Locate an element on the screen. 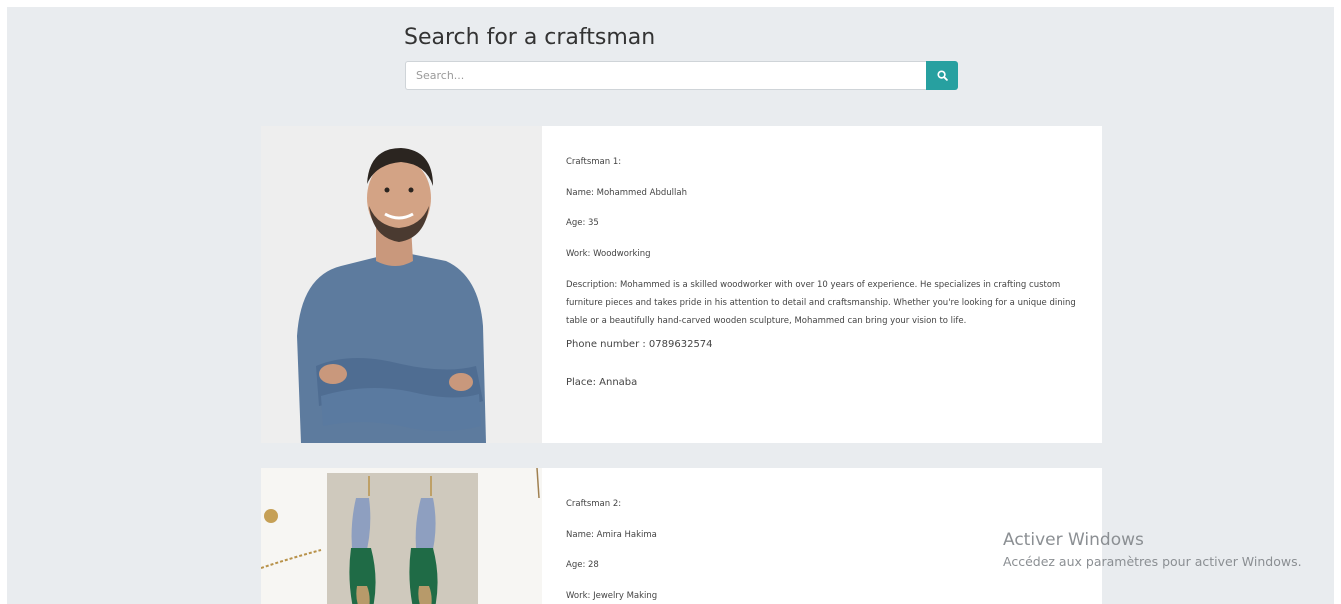  search-button is located at coordinates (942, 75).